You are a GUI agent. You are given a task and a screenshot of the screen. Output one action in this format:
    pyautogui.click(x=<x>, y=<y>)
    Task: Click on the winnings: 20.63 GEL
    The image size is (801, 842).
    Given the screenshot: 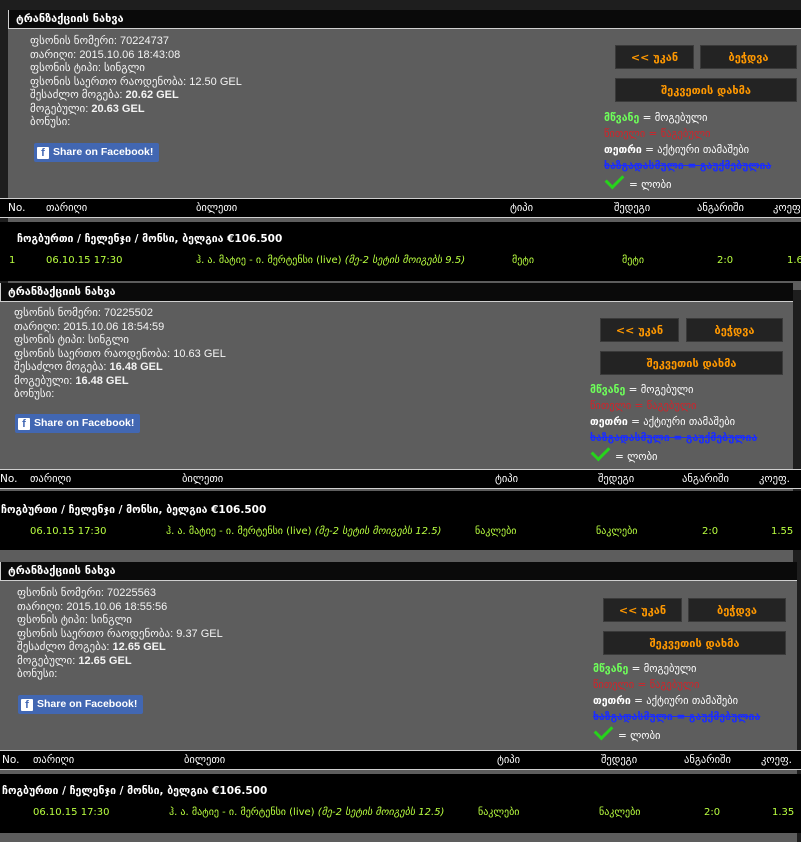 What is the action you would take?
    pyautogui.click(x=118, y=108)
    